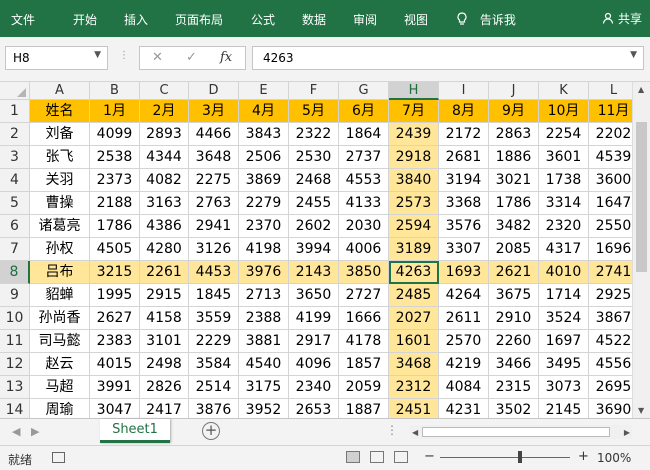 The height and width of the screenshot is (470, 650). Describe the element at coordinates (414, 134) in the screenshot. I see `table-cell: 2439` at that location.